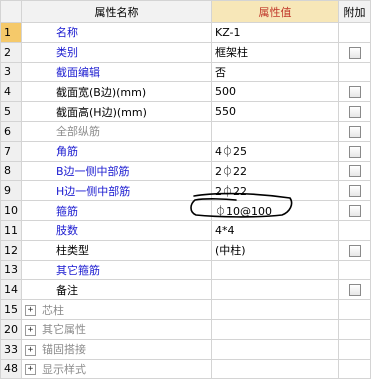  Describe the element at coordinates (11, 72) in the screenshot. I see `row-number: 3` at that location.